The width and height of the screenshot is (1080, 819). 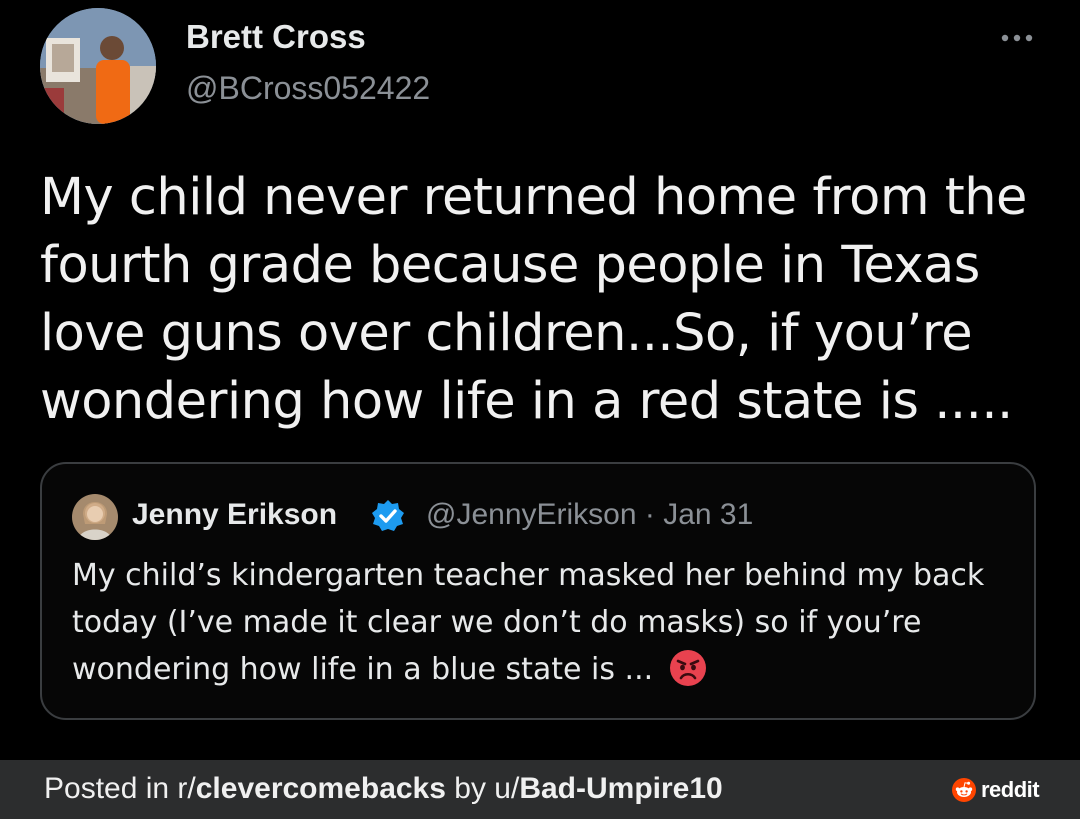 What do you see at coordinates (688, 668) in the screenshot?
I see `angry-face-emoji-icon` at bounding box center [688, 668].